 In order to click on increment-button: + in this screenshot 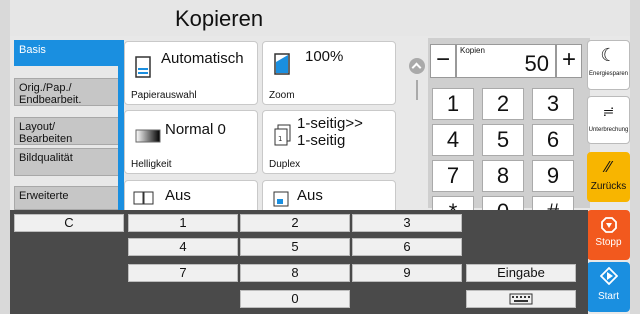, I will do `click(569, 61)`.